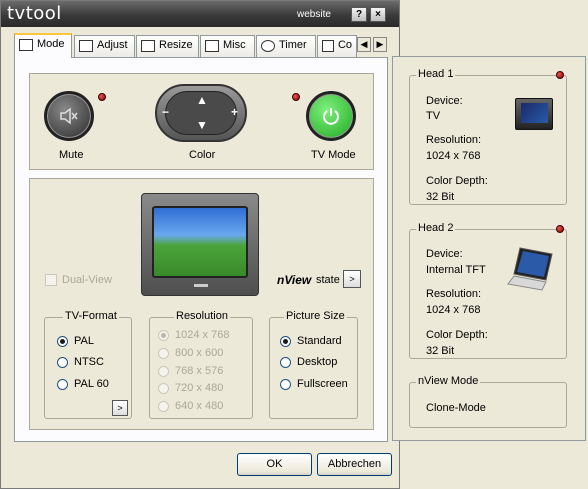  I want to click on tvmode-led-indicator, so click(296, 97).